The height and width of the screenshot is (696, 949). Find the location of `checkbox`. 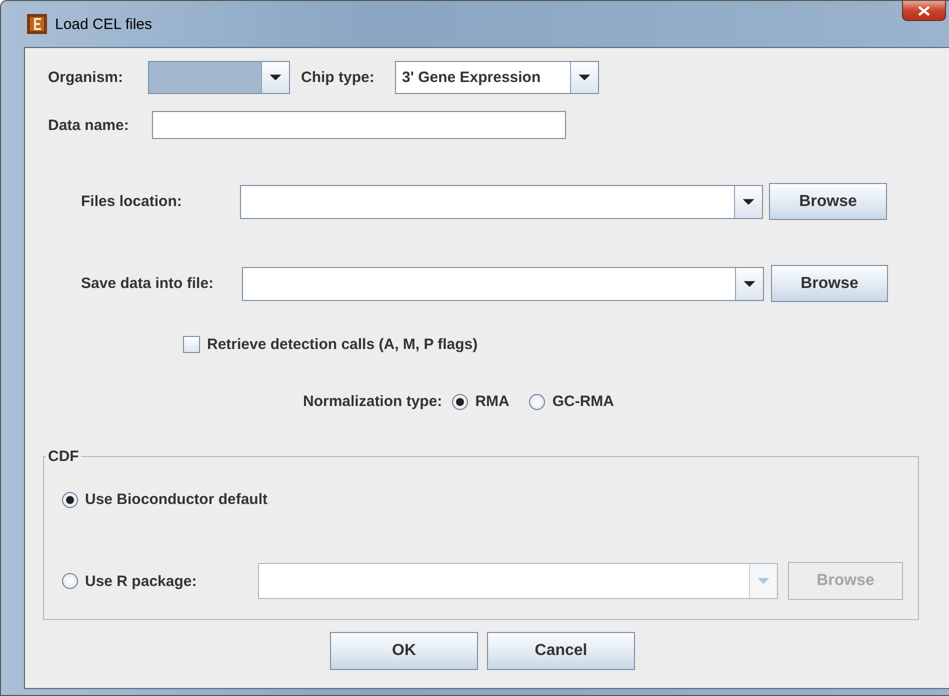

checkbox is located at coordinates (191, 344).